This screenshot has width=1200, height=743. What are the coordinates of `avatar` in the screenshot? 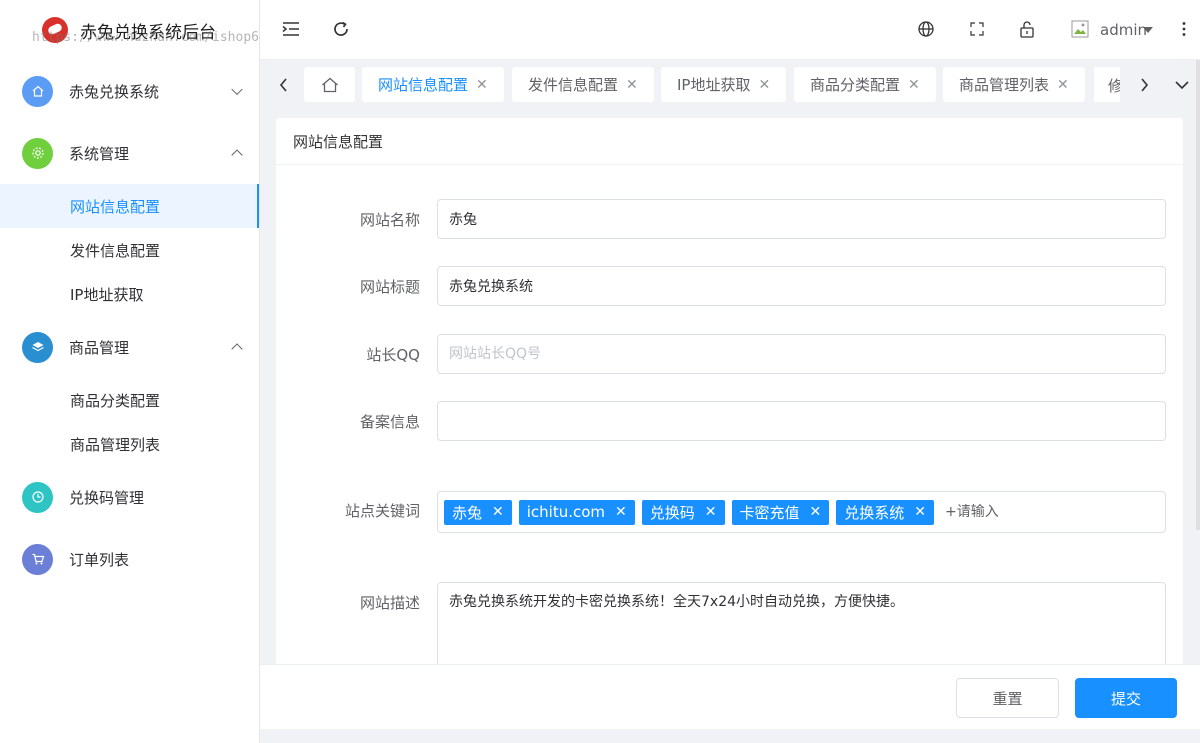 It's located at (1080, 29).